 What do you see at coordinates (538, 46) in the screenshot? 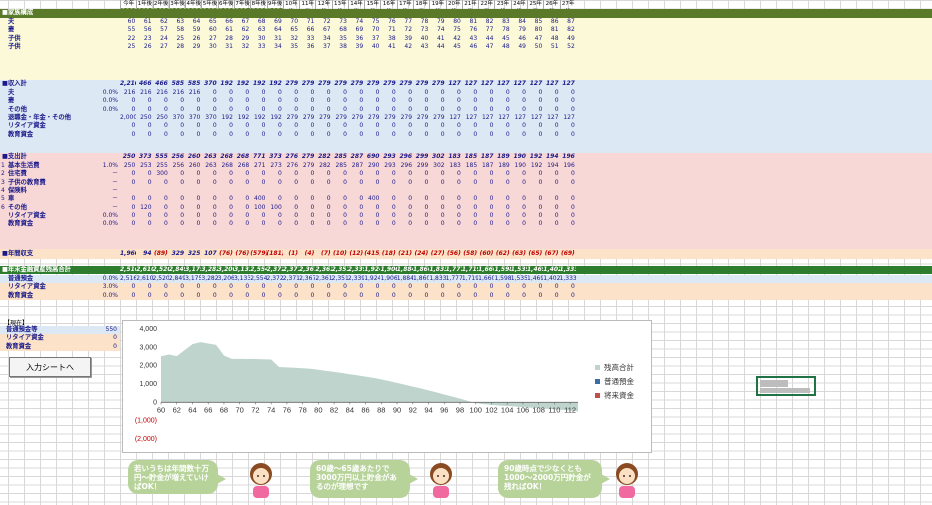
I see `value-cell: 50` at bounding box center [538, 46].